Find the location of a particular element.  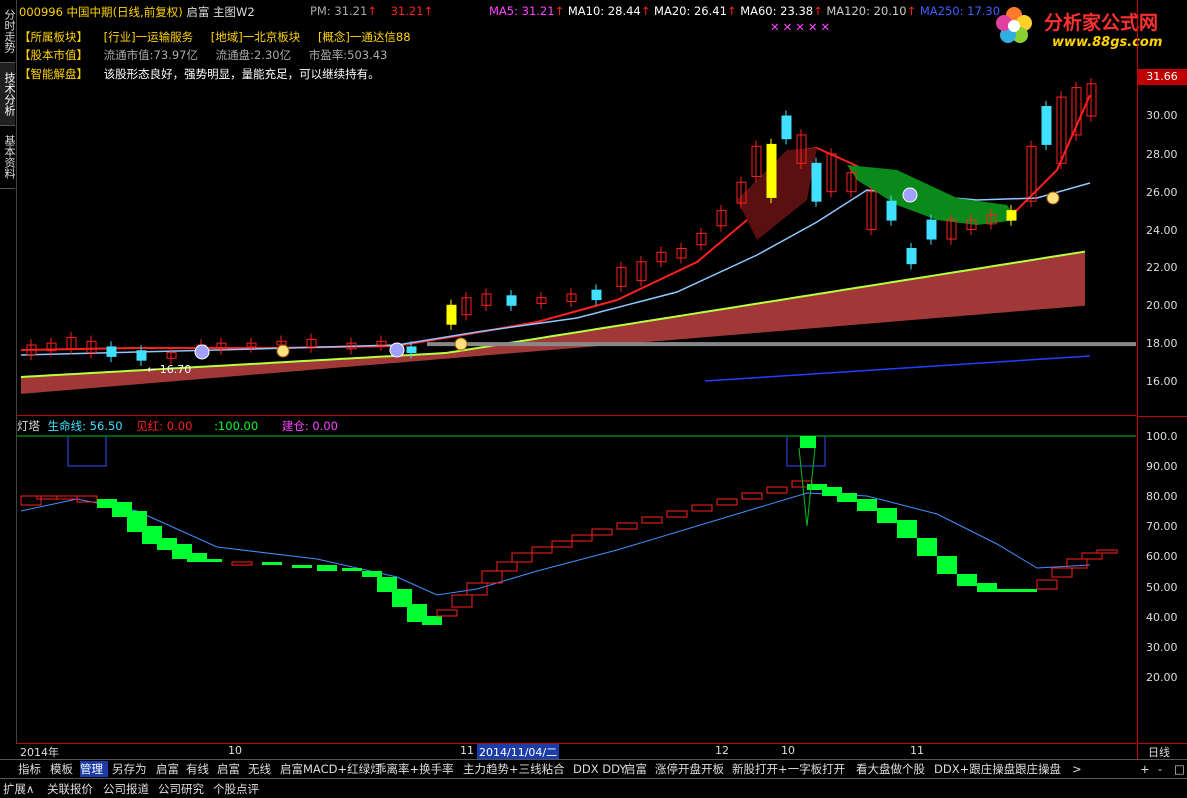

indicator-tick: 40.00 is located at coordinates (1162, 617).